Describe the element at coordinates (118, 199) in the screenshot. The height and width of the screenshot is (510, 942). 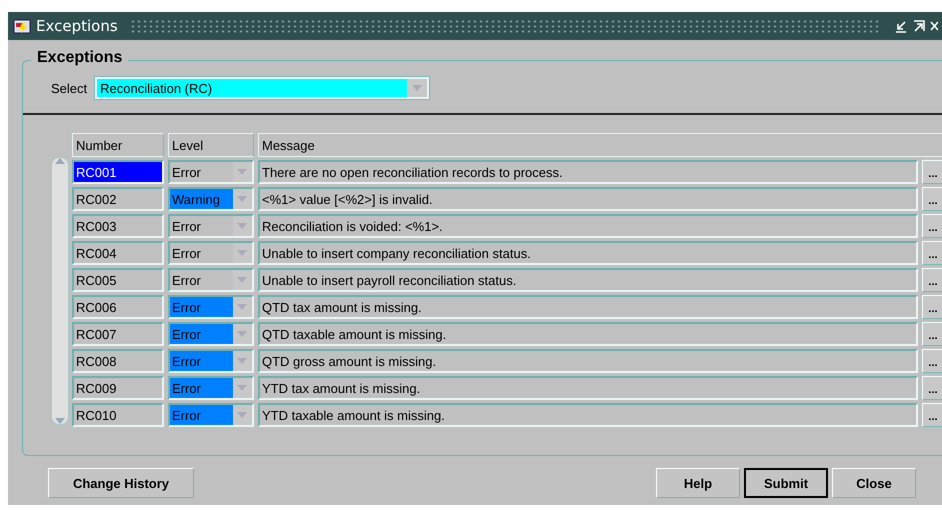
I see `number-cell: RC002` at that location.